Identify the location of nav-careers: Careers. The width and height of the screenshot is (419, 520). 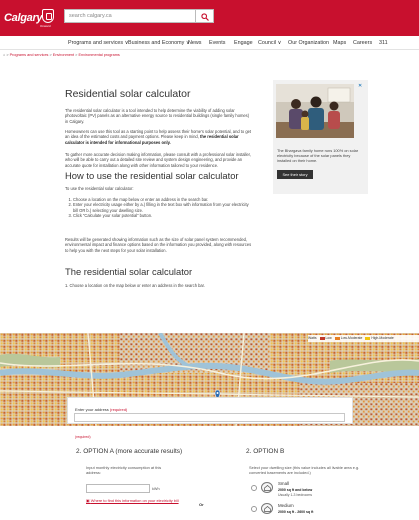
(362, 43).